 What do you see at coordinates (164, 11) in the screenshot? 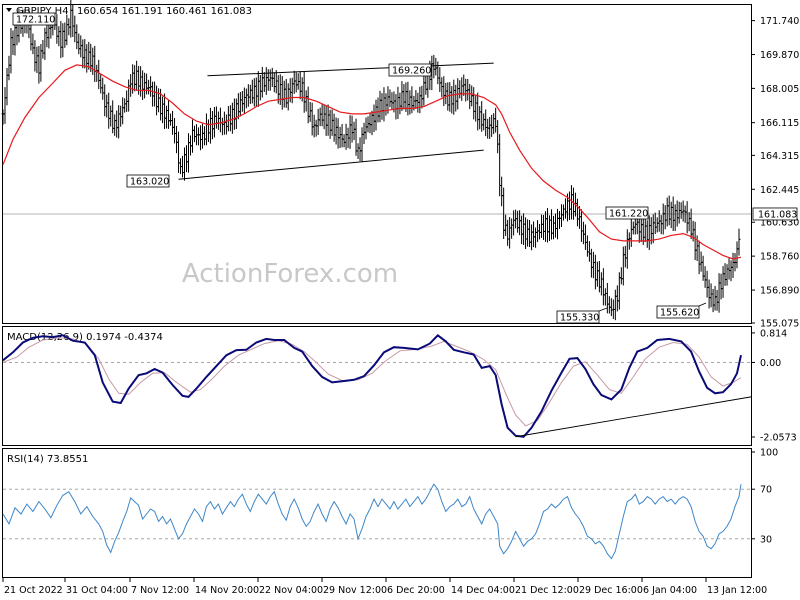
I see `ohlc-readout: 160.654 161.191 160.461 161.083` at bounding box center [164, 11].